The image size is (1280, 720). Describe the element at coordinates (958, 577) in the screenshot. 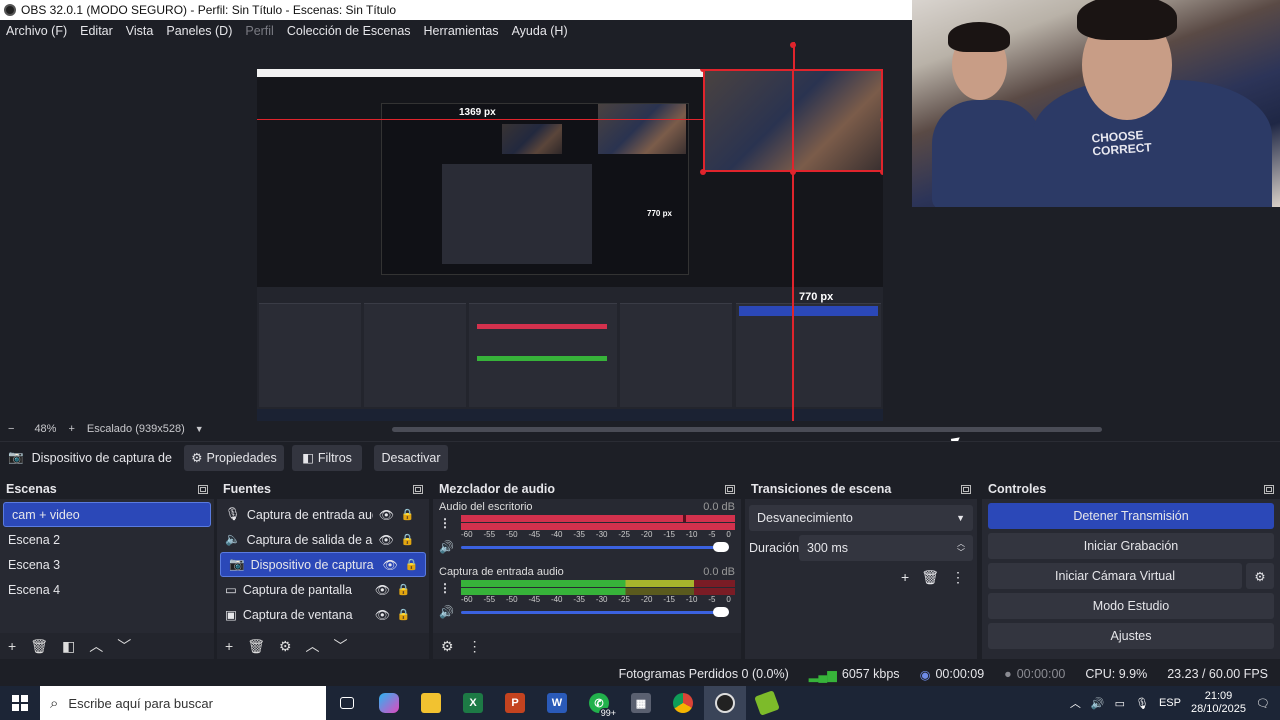

I see `transition-menu-icon: ⋮` at that location.